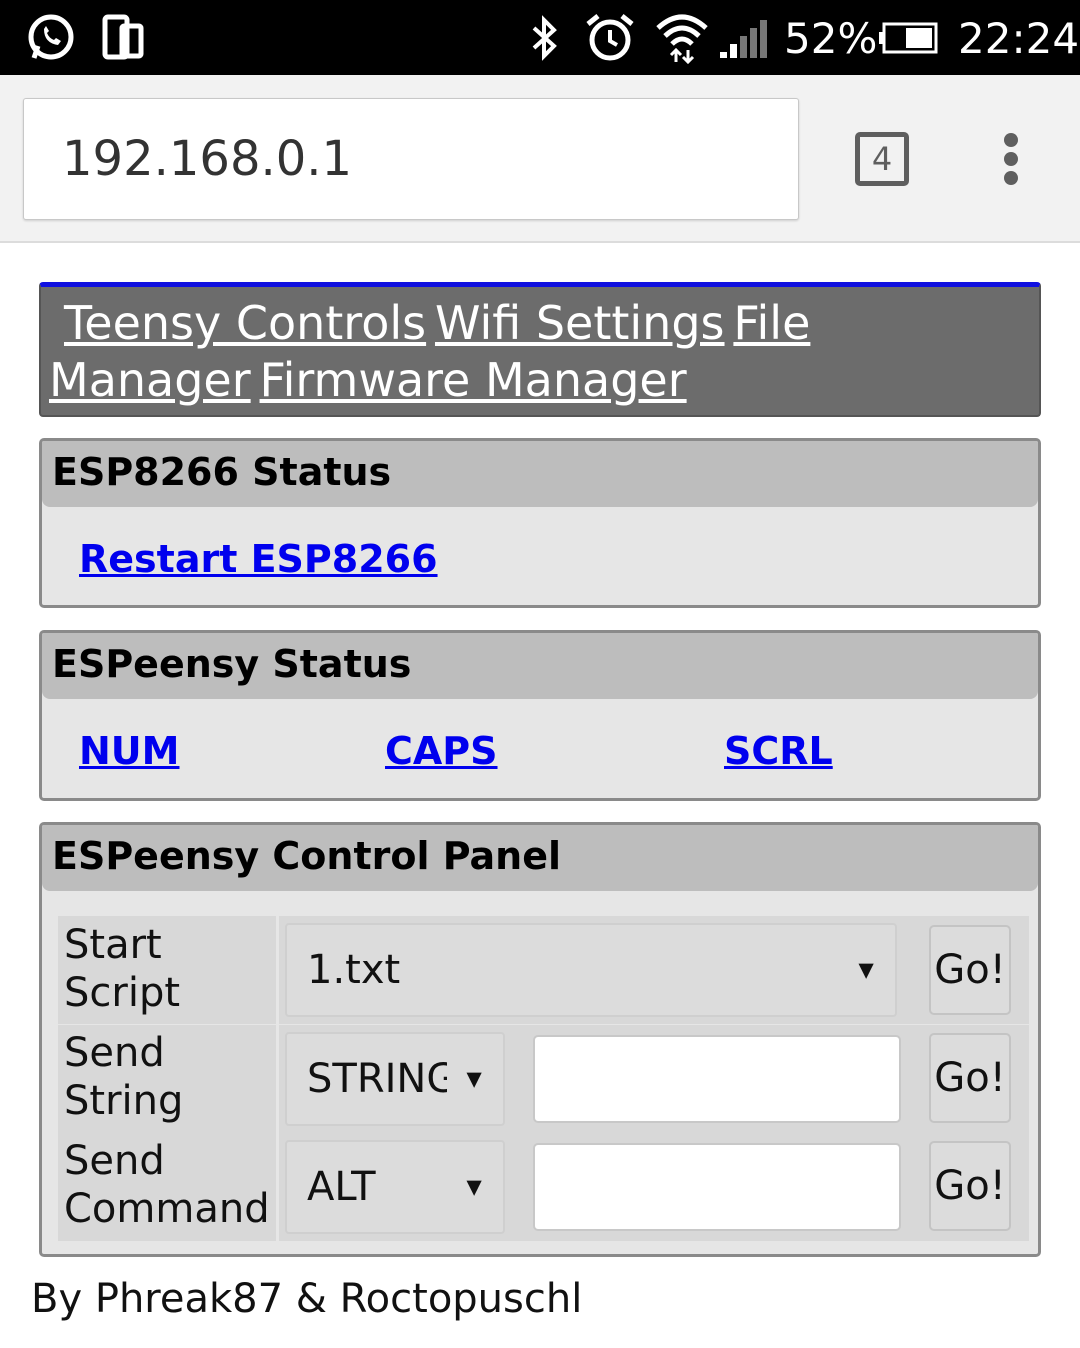 This screenshot has width=1080, height=1348. I want to click on url-text: 192.168.0.1, so click(207, 159).